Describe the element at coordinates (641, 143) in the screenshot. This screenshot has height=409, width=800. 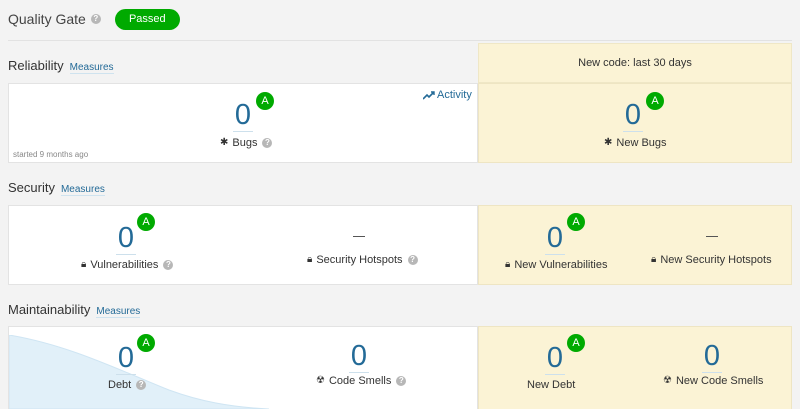
I see `new-bugs-label-text: New Bugs` at that location.